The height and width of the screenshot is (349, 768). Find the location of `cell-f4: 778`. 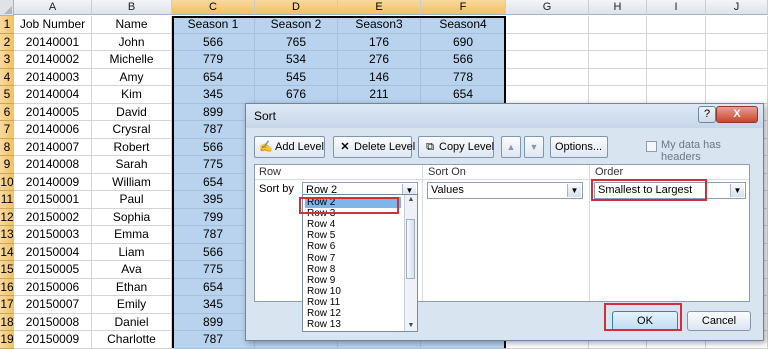

cell-f4: 778 is located at coordinates (463, 77).